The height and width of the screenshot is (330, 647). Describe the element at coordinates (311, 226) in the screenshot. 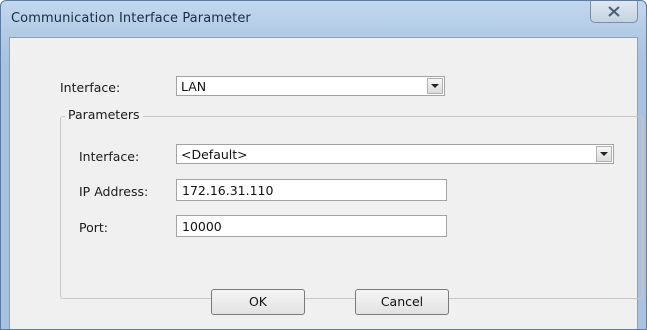

I see `port-field` at that location.